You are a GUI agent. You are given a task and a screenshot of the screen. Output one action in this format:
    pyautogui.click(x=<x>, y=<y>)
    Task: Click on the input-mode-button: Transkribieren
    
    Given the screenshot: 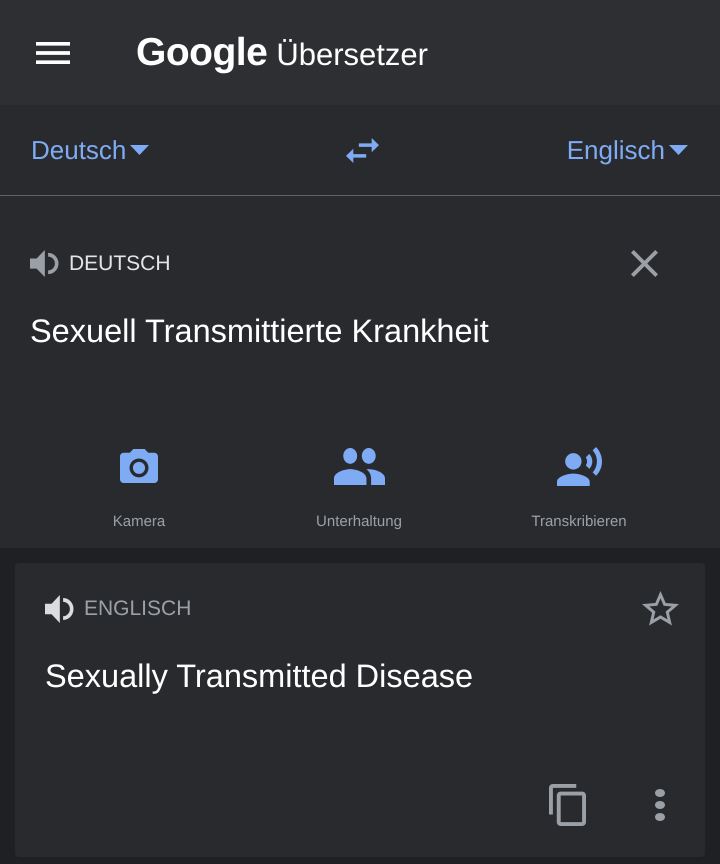 What is the action you would take?
    pyautogui.click(x=579, y=488)
    